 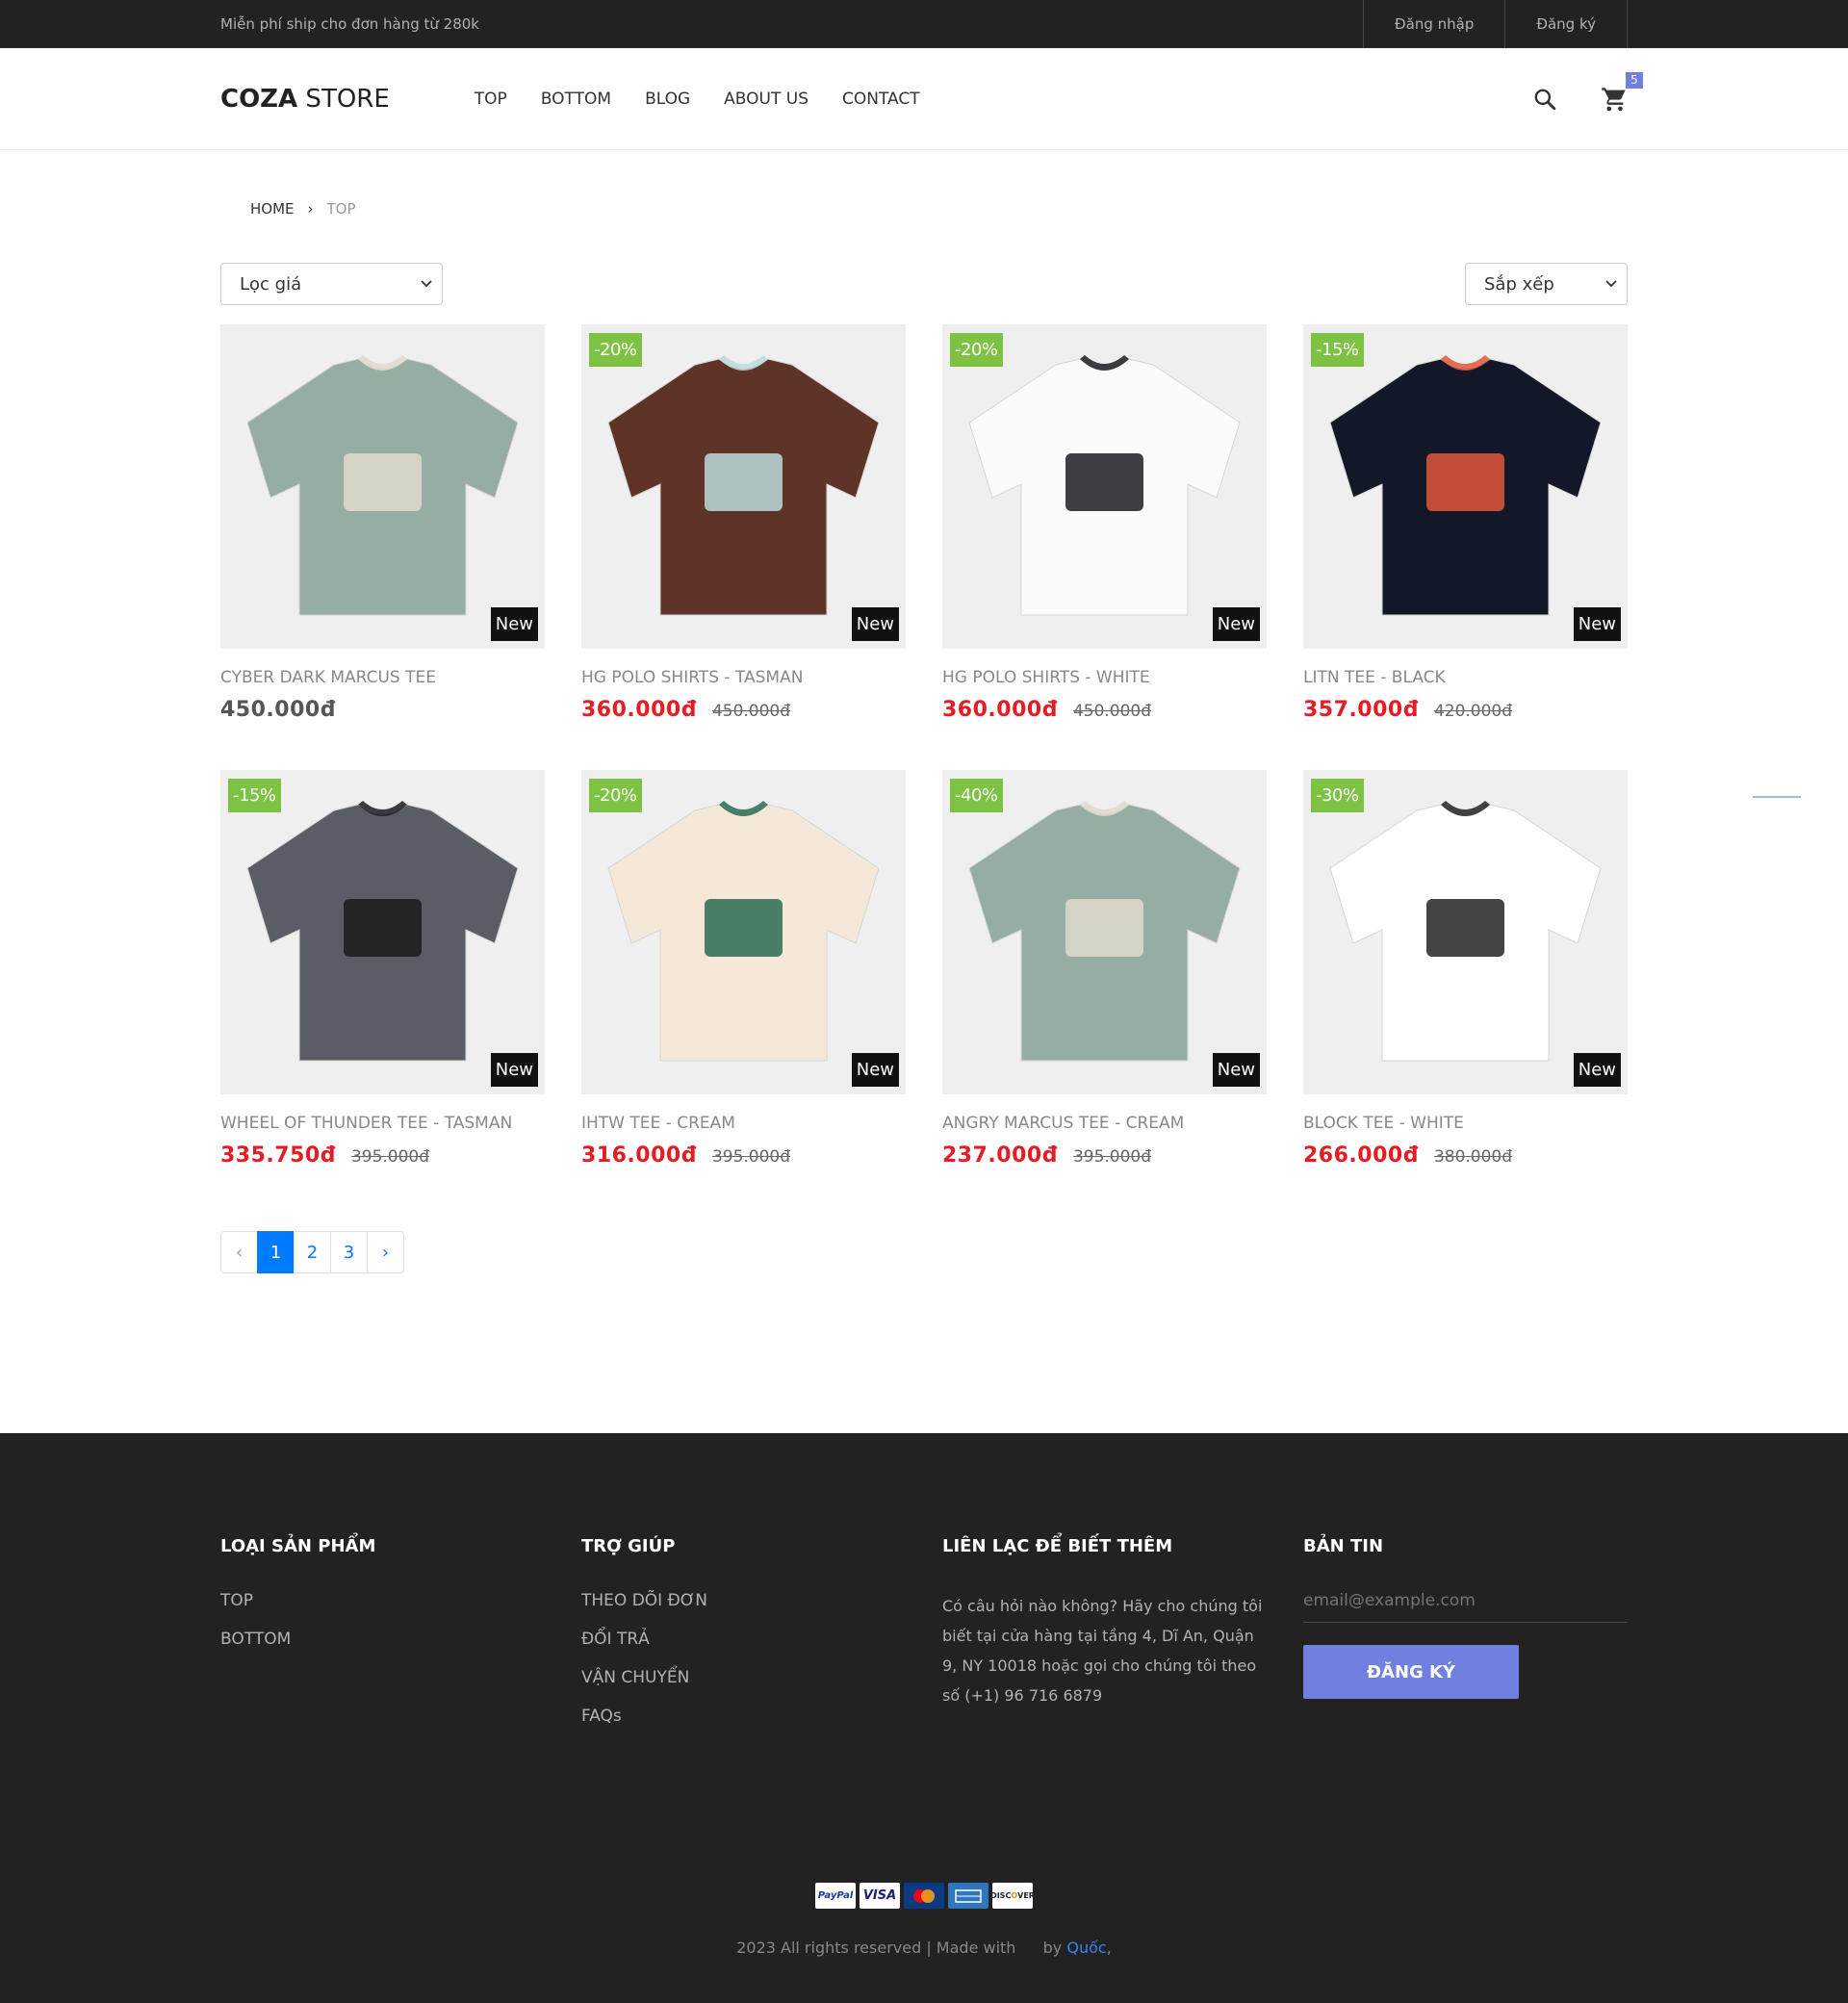 What do you see at coordinates (1465, 1640) in the screenshot?
I see `footer-newsletter: BẢN TIN ĐĂNG KÝ` at bounding box center [1465, 1640].